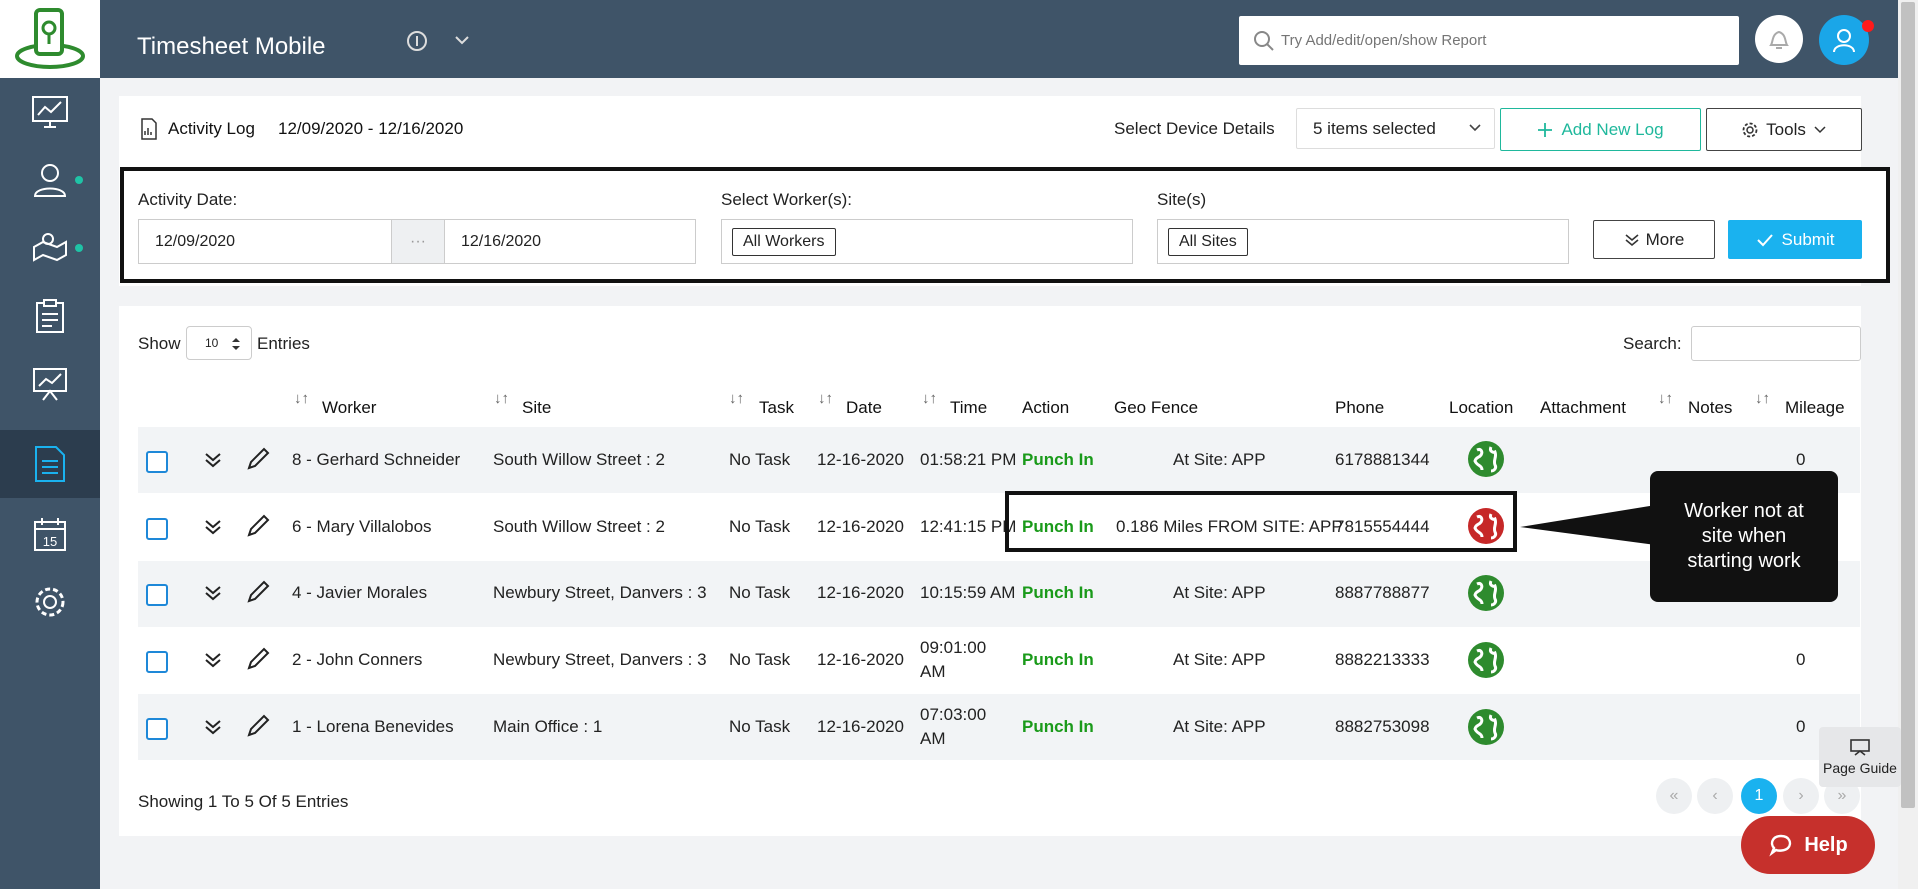  I want to click on chat-bubble-icon, so click(1780, 845).